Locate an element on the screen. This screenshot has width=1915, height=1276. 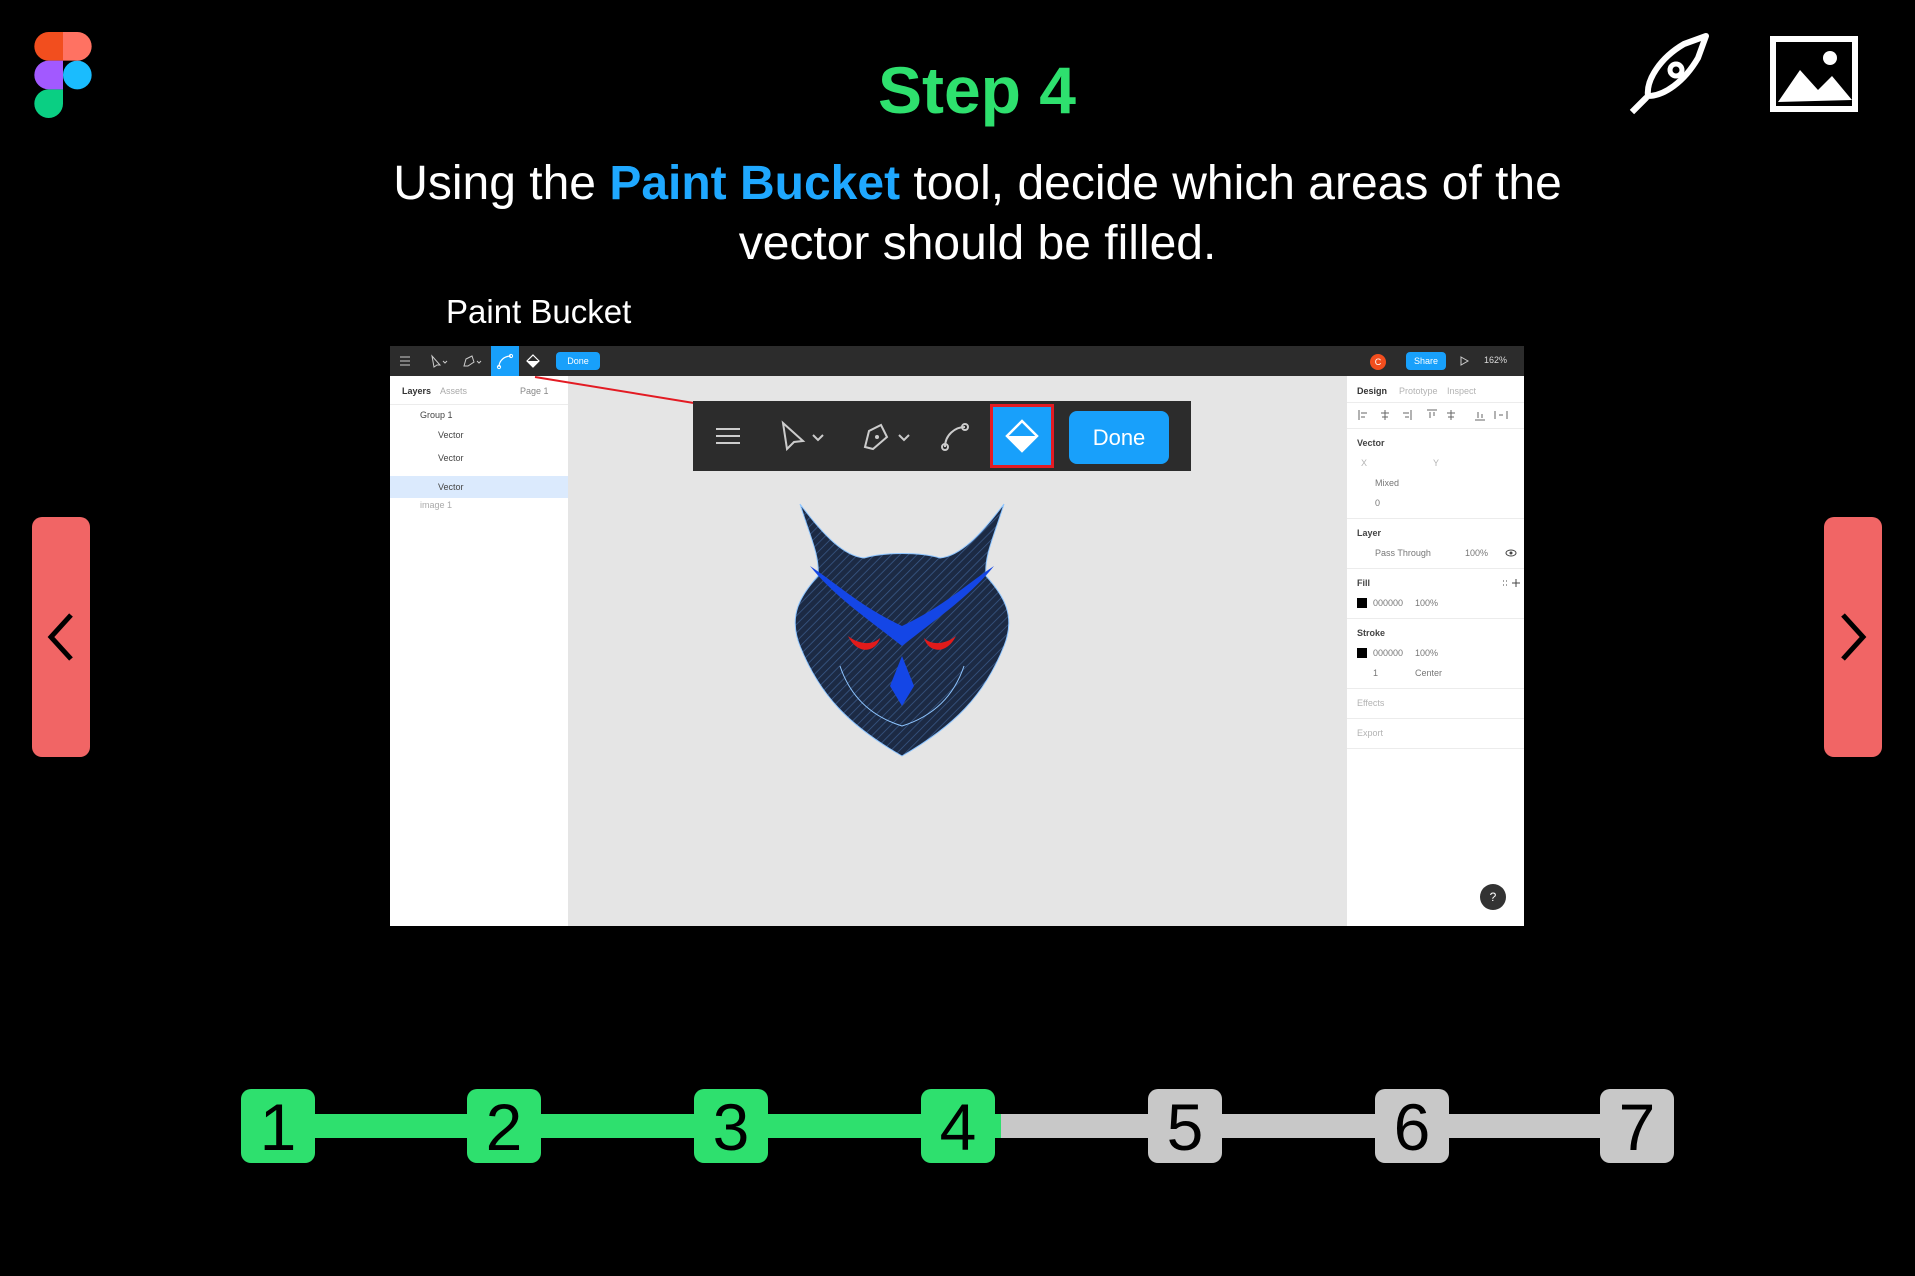
help-button: ? is located at coordinates (1493, 897).